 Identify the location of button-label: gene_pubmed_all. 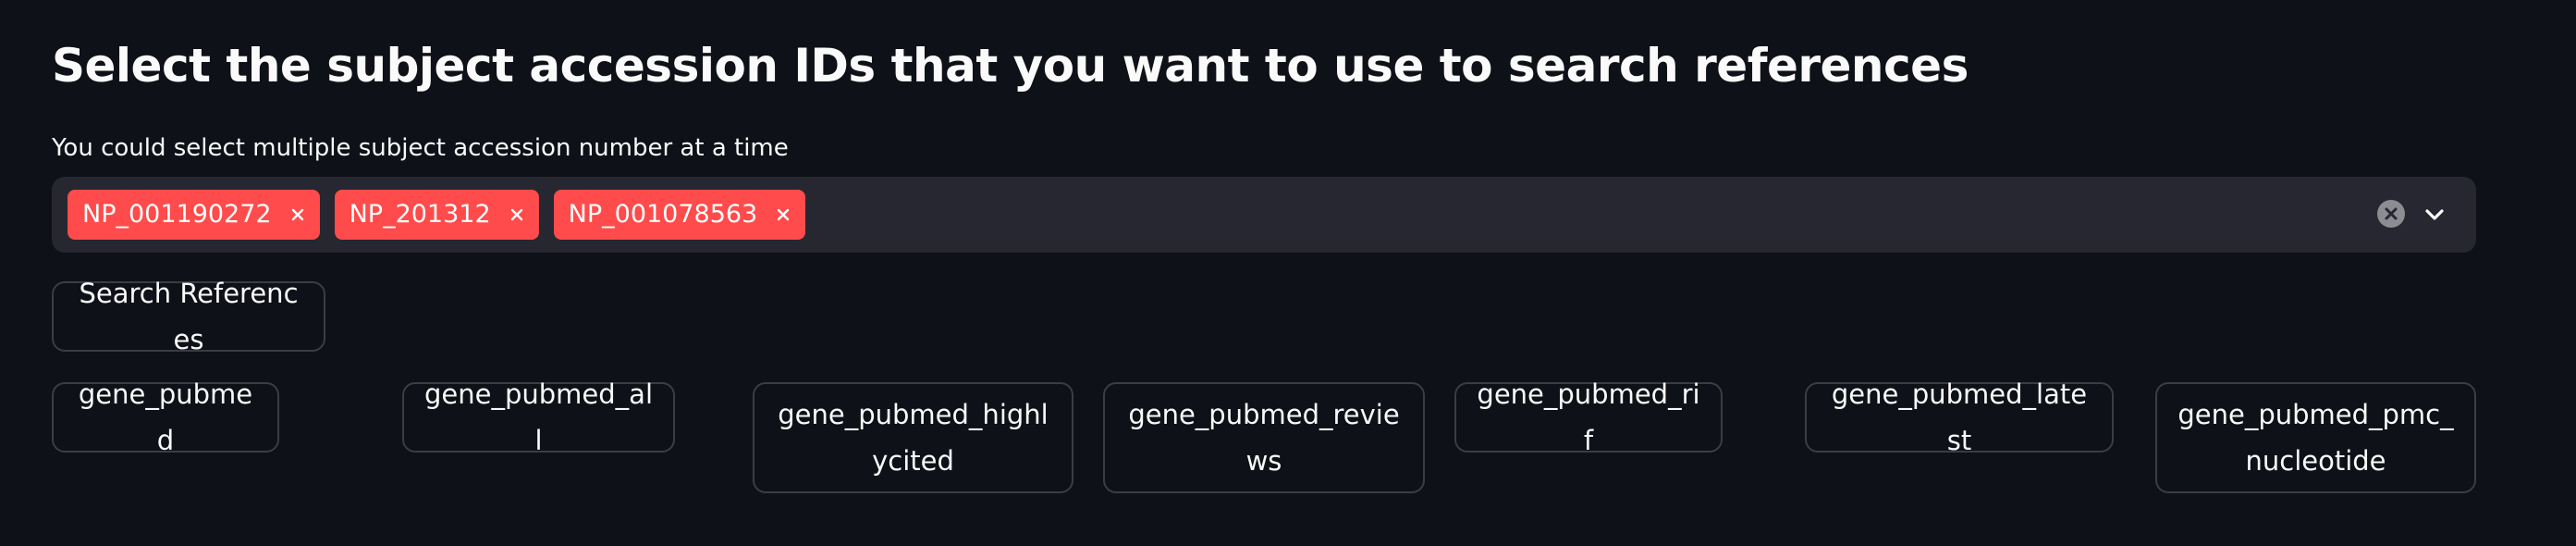
(538, 417).